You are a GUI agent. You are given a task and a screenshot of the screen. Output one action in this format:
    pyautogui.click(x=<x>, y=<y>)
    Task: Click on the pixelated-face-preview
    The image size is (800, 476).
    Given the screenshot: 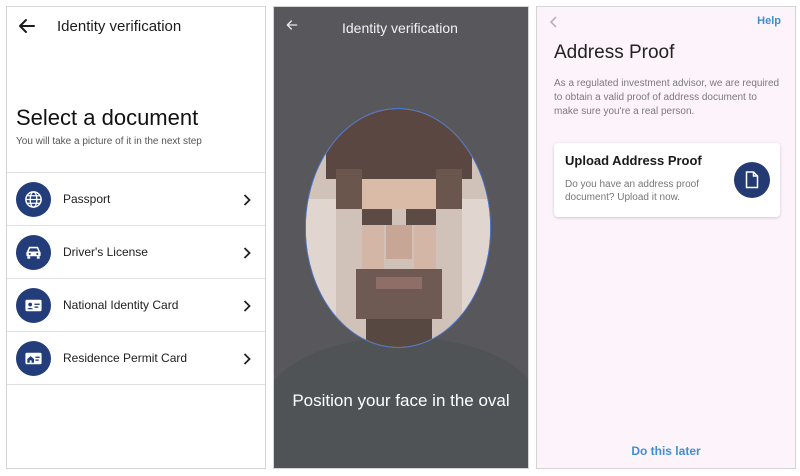 What is the action you would take?
    pyautogui.click(x=398, y=228)
    